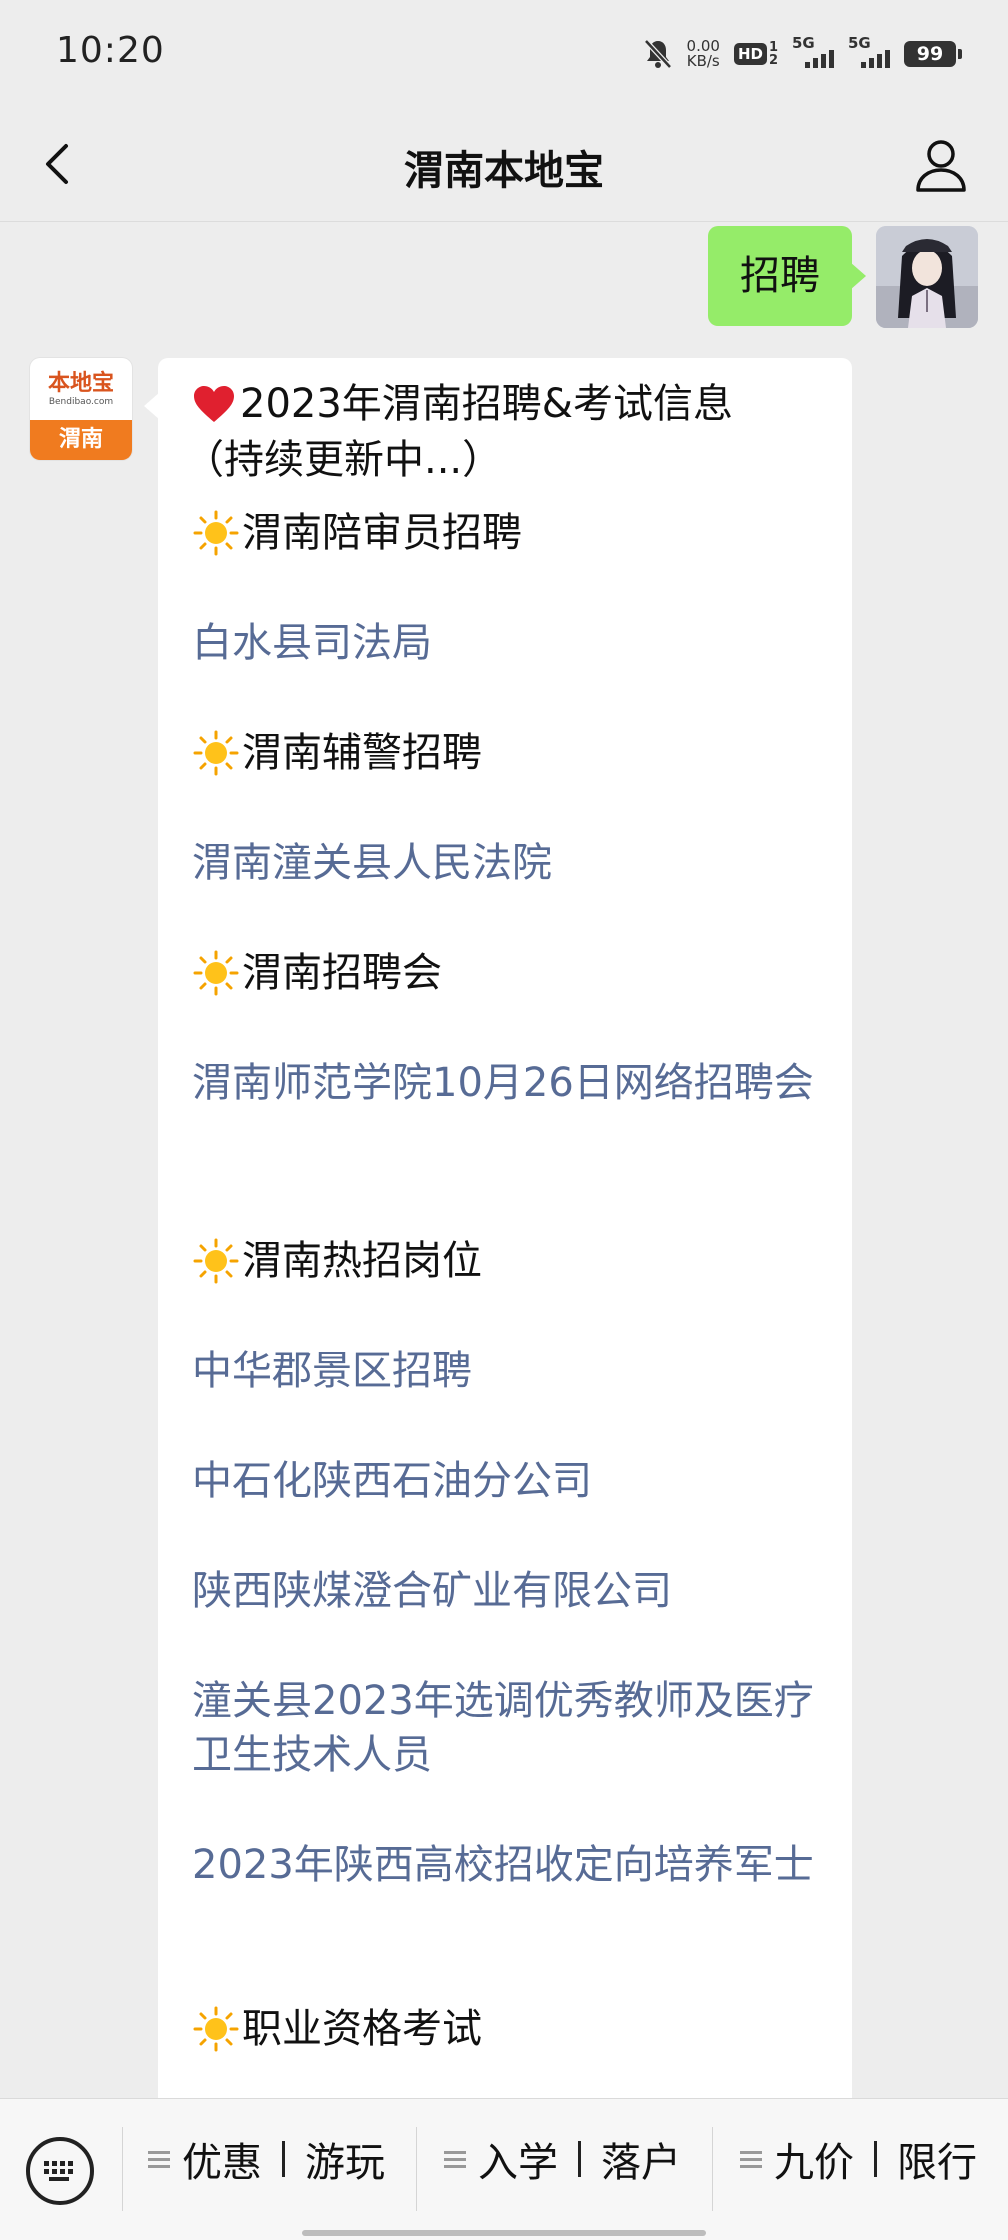 This screenshot has width=1008, height=2240. What do you see at coordinates (504, 54) in the screenshot?
I see `status-bar: 10:20 0.00 KB/s HD 1 2 5G 5G 99` at bounding box center [504, 54].